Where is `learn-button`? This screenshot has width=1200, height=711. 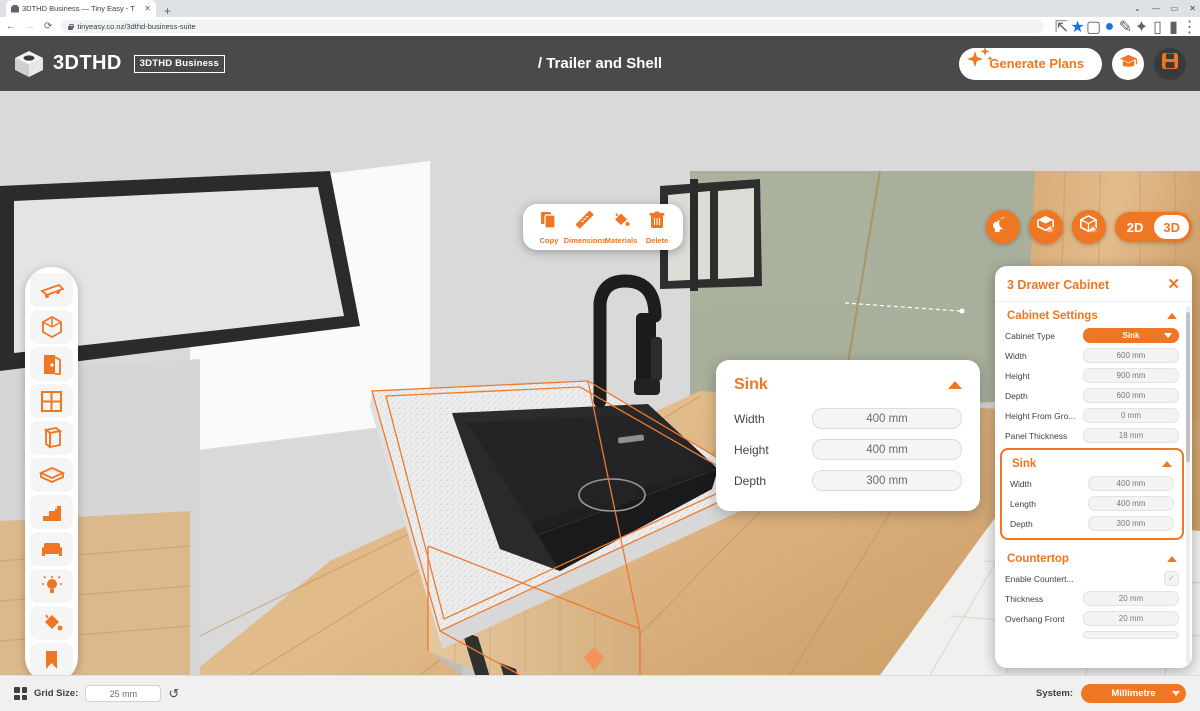
learn-button is located at coordinates (1128, 63).